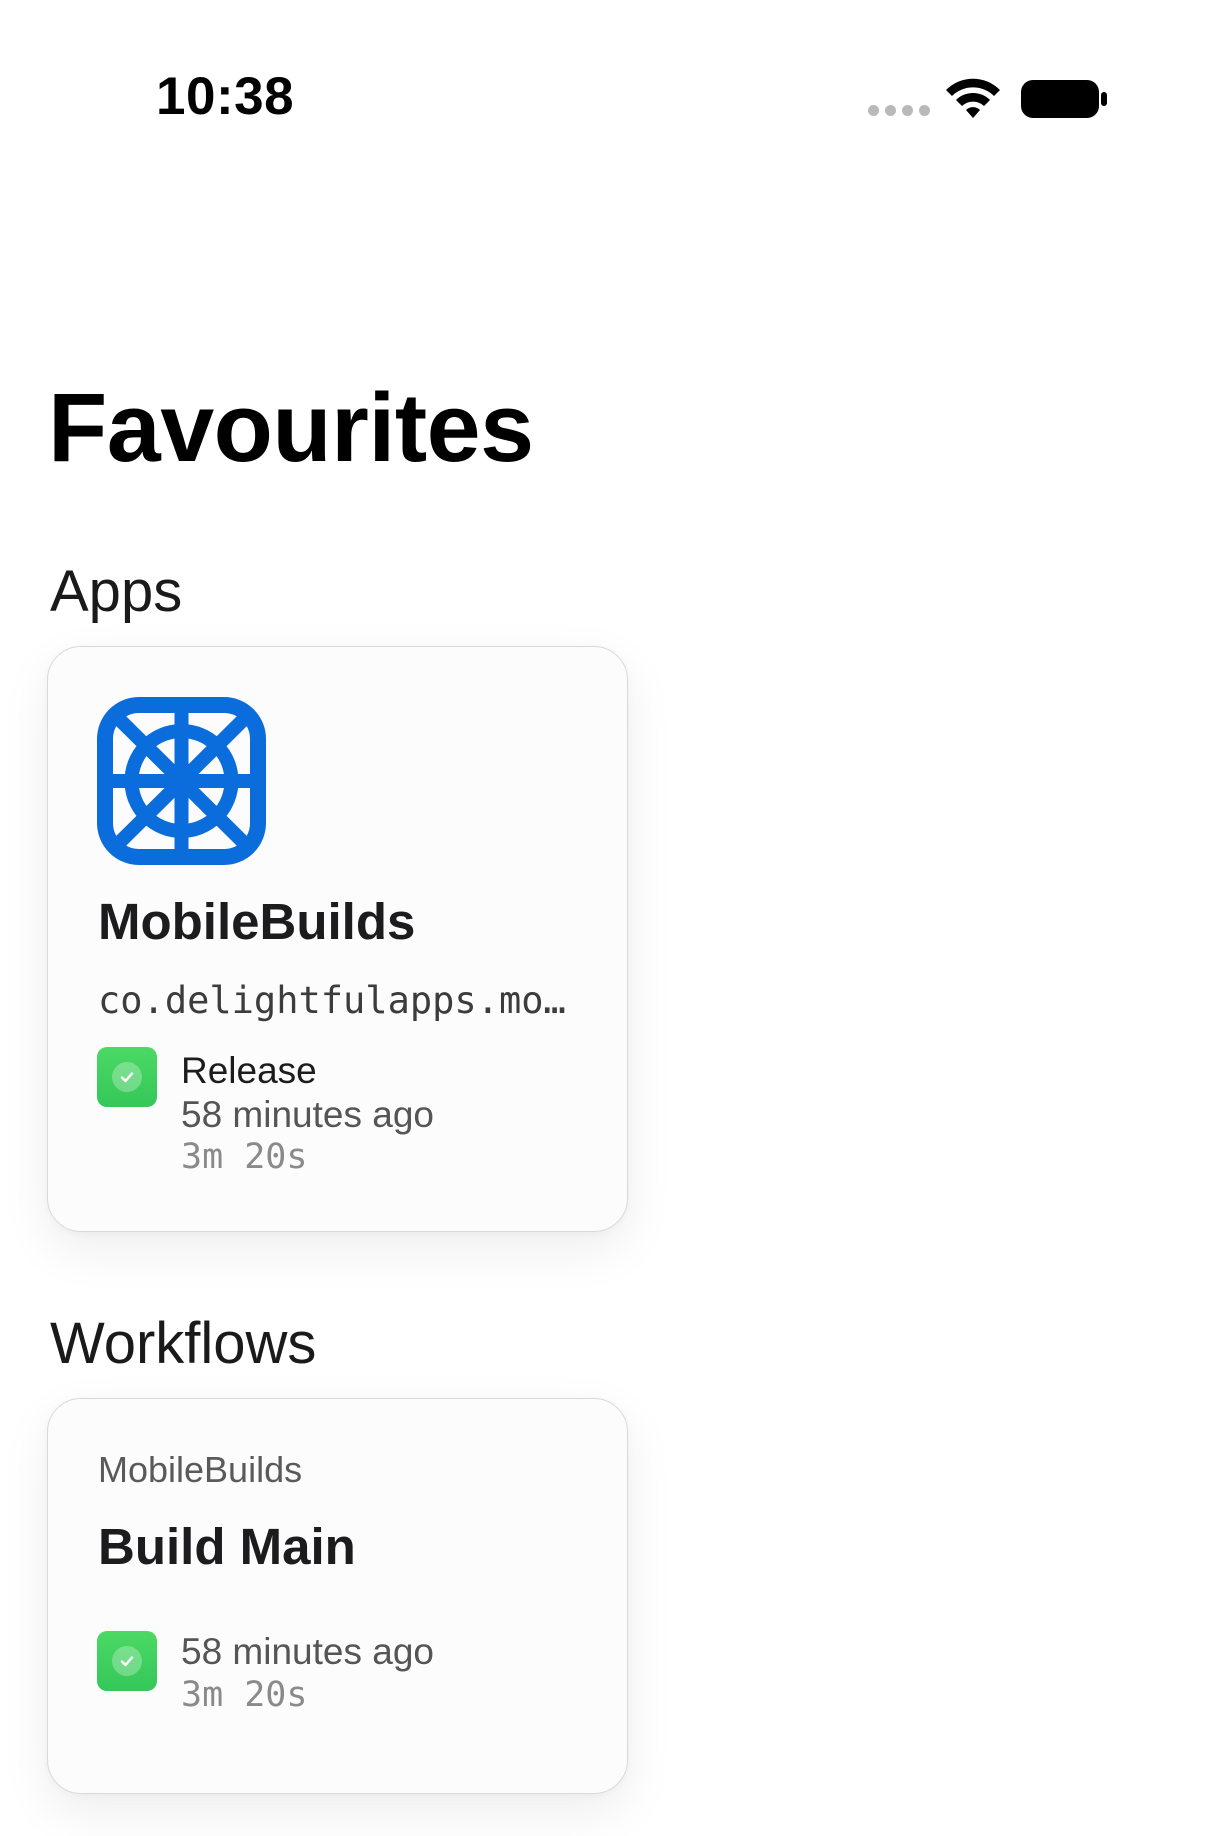  I want to click on app-name: MobileBuilds, so click(257, 921).